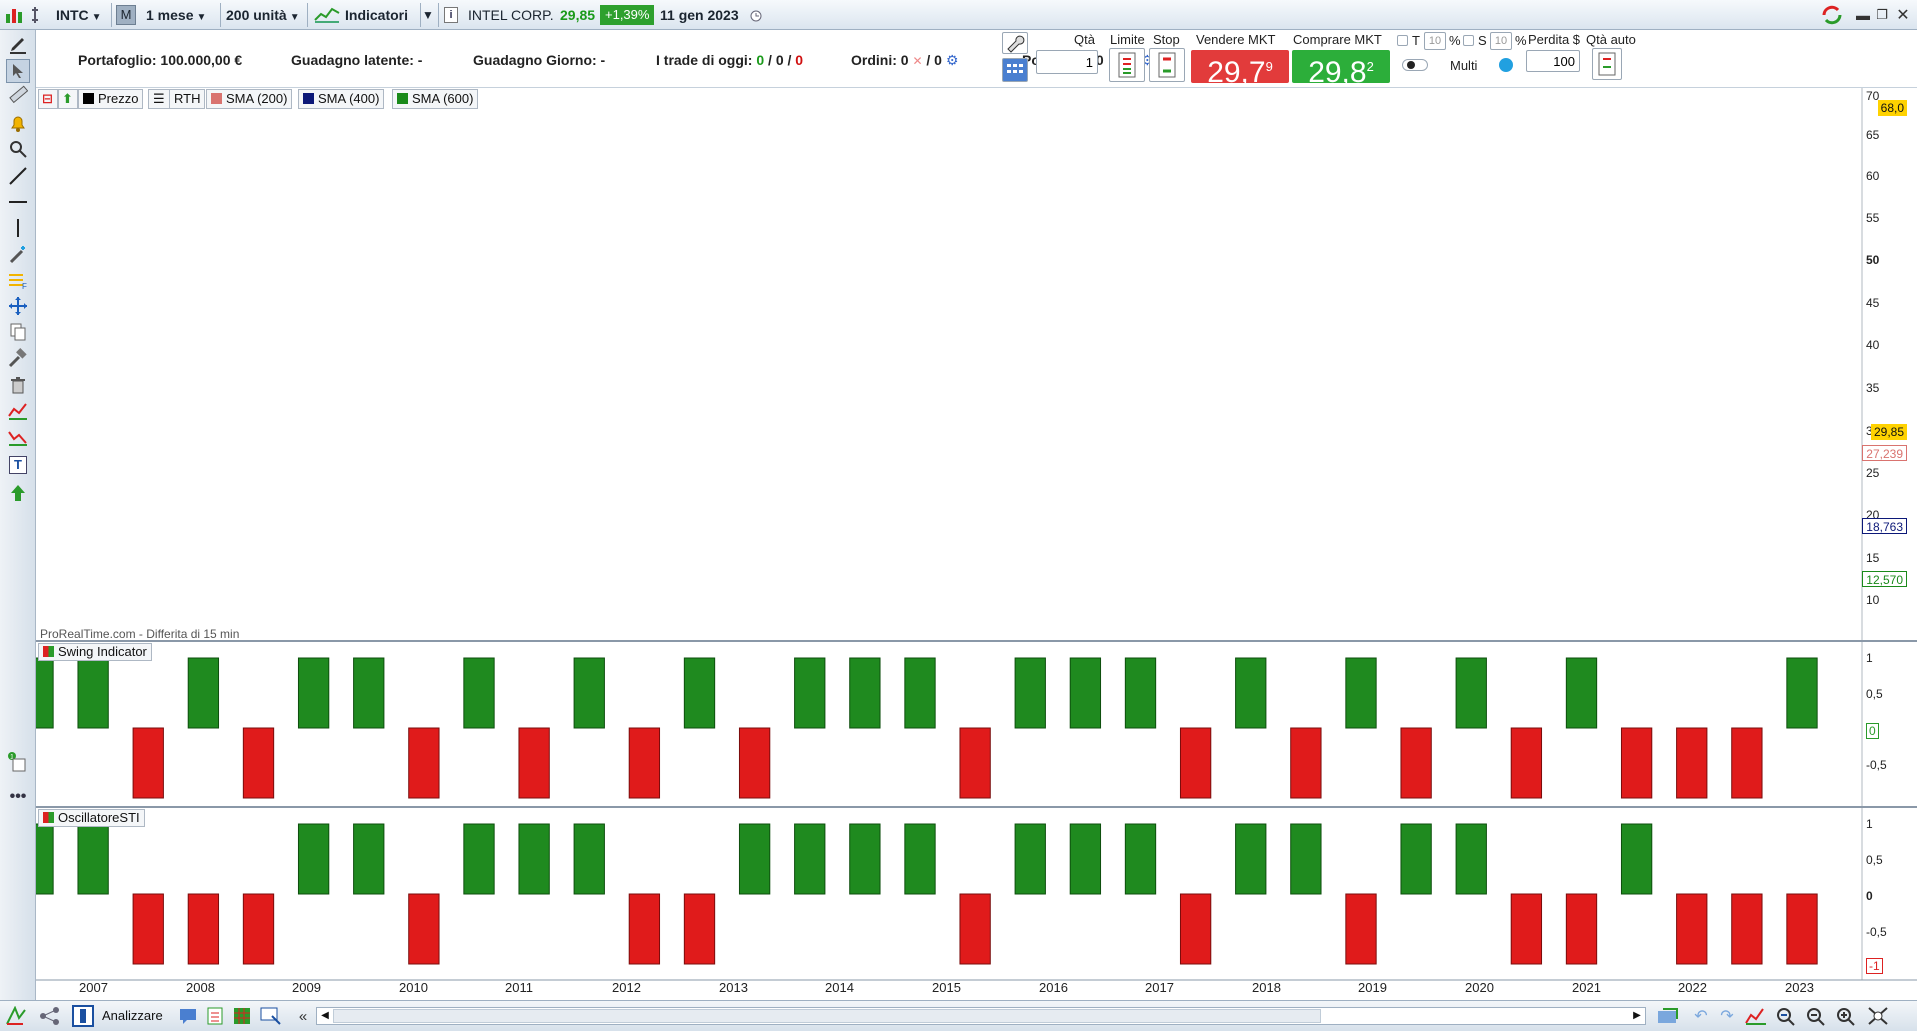  What do you see at coordinates (376, 15) in the screenshot?
I see `indicators-menu: Indicatori` at bounding box center [376, 15].